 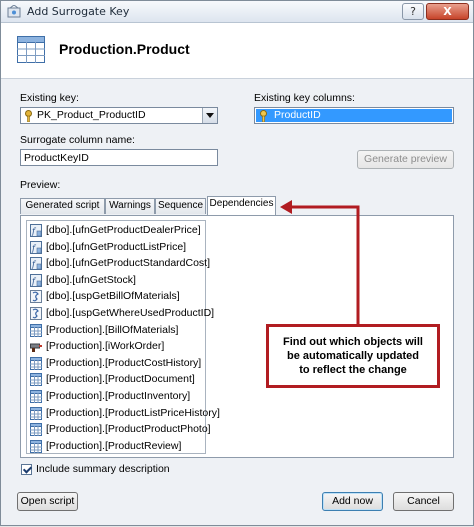 What do you see at coordinates (105, 346) in the screenshot?
I see `dependency-name: [Production].[iWorkOrder]` at bounding box center [105, 346].